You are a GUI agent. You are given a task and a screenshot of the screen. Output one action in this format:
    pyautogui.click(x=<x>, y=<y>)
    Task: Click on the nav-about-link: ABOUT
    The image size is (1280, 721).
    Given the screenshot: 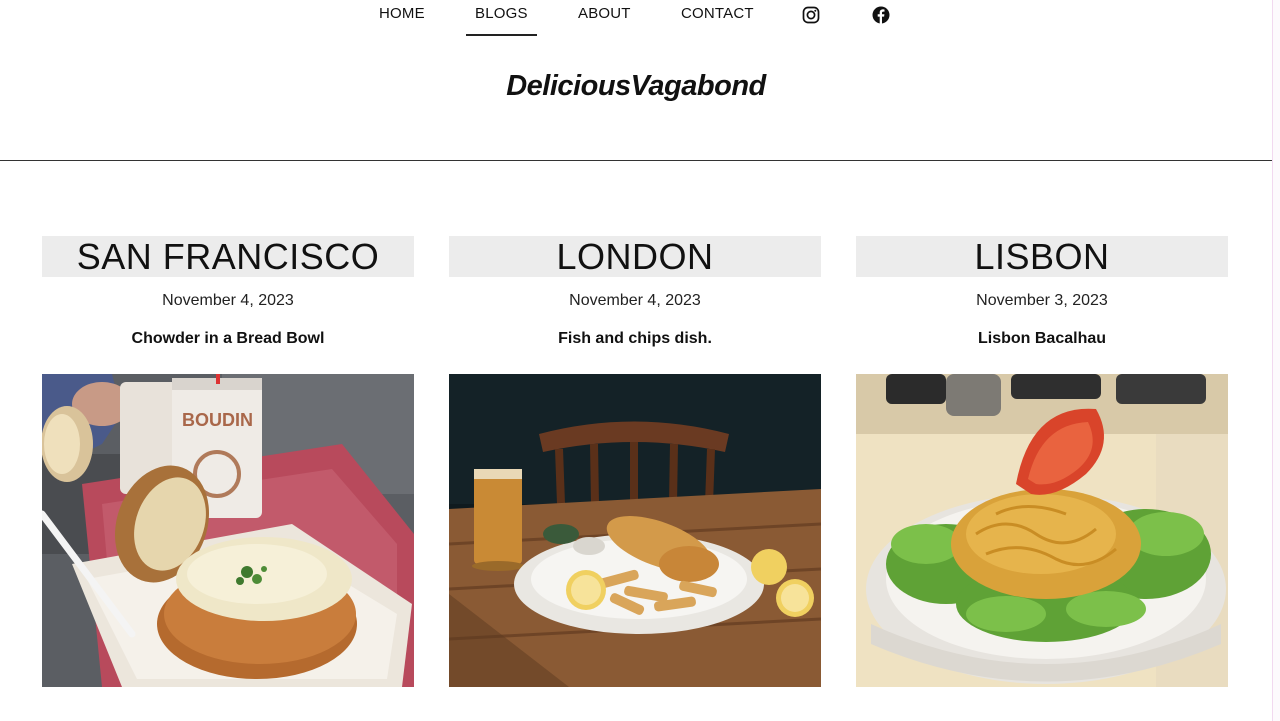 What is the action you would take?
    pyautogui.click(x=604, y=13)
    